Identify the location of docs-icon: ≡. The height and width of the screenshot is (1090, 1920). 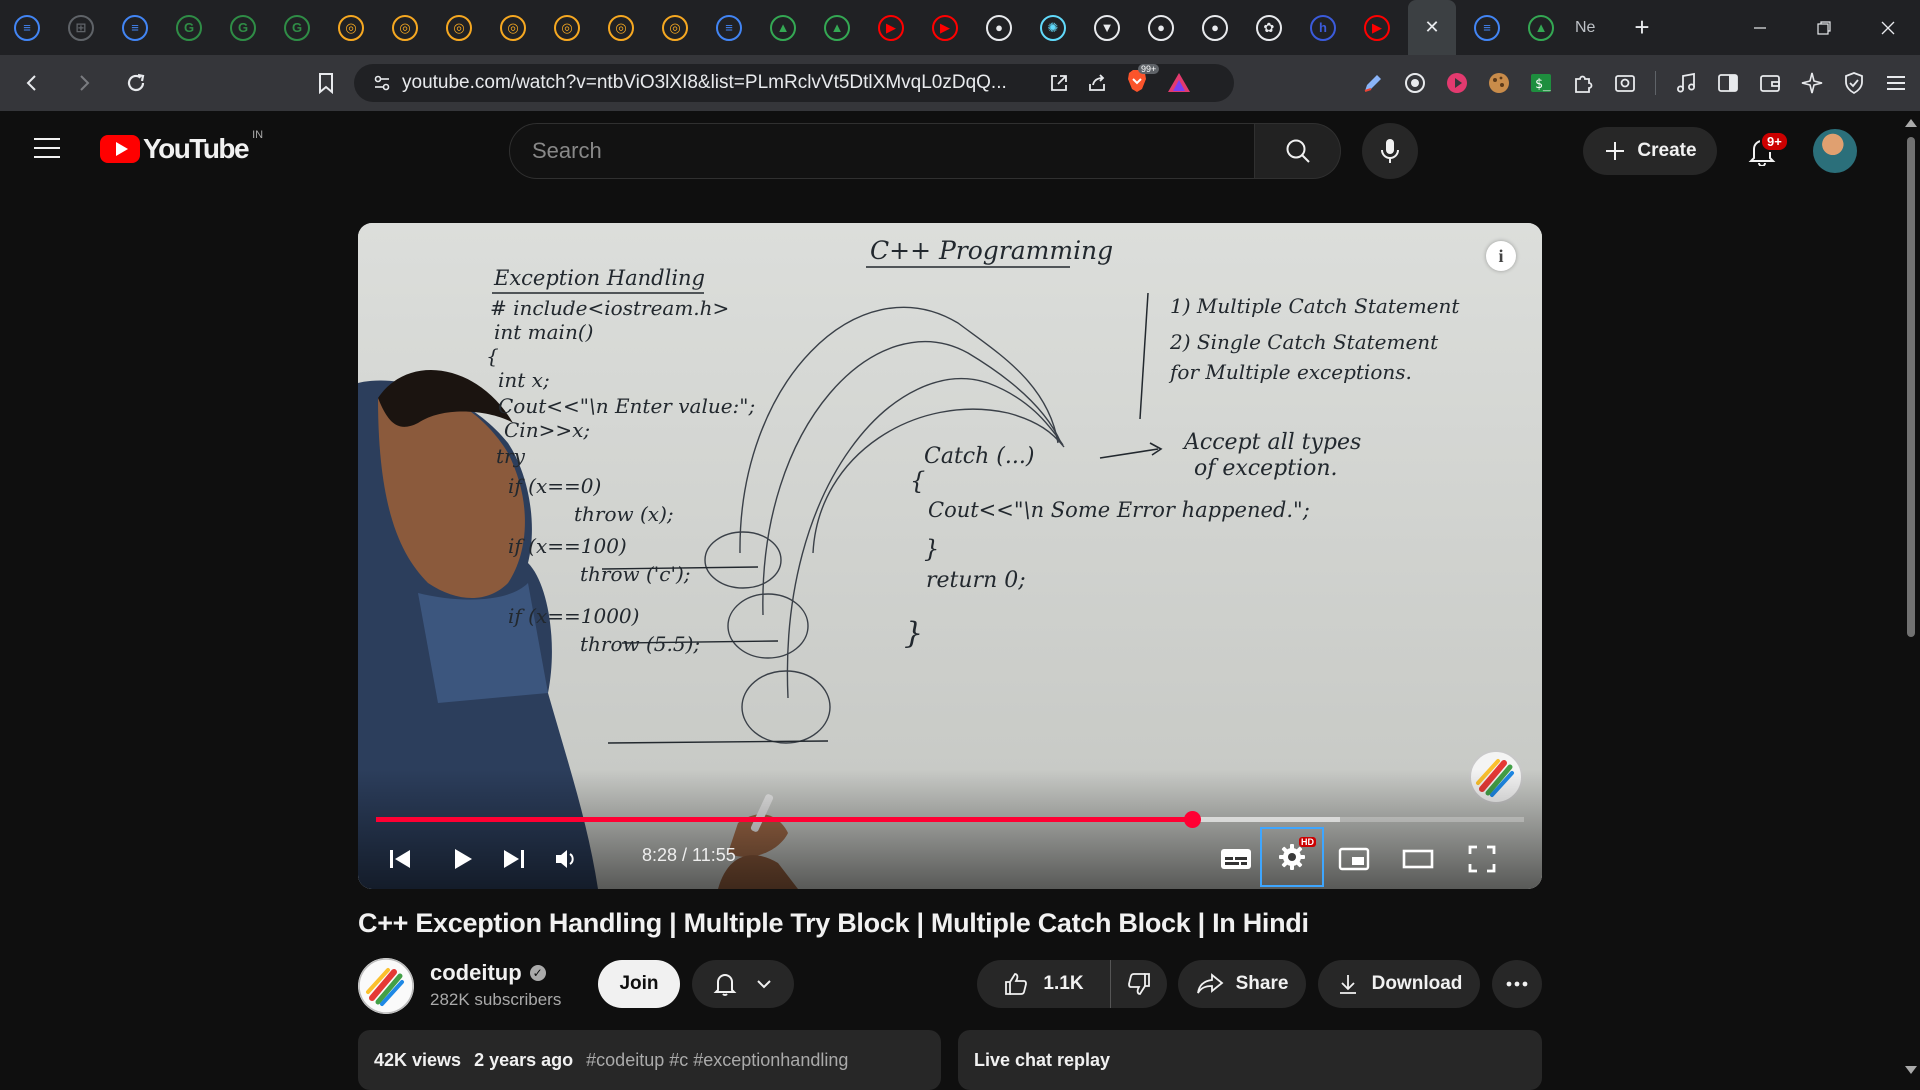
(27, 27).